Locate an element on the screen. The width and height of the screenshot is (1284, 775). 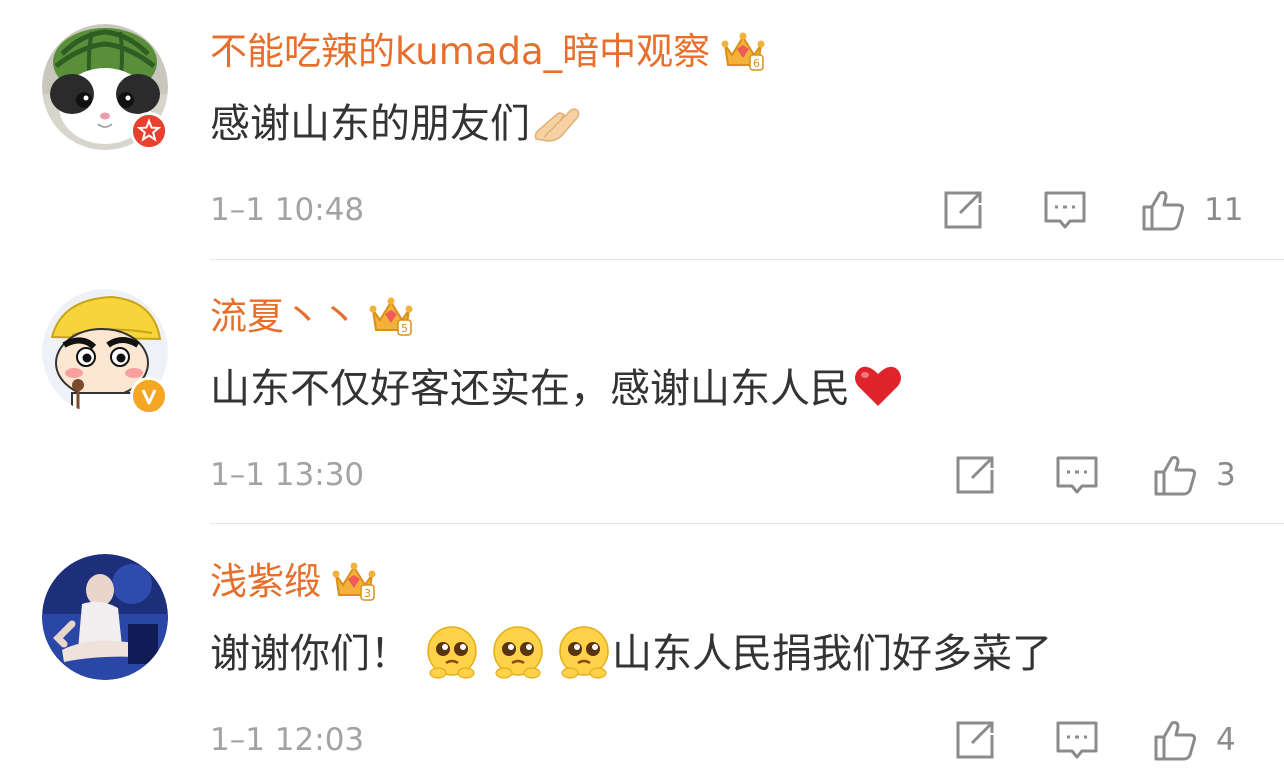
crown-level-icon: 6 is located at coordinates (743, 50).